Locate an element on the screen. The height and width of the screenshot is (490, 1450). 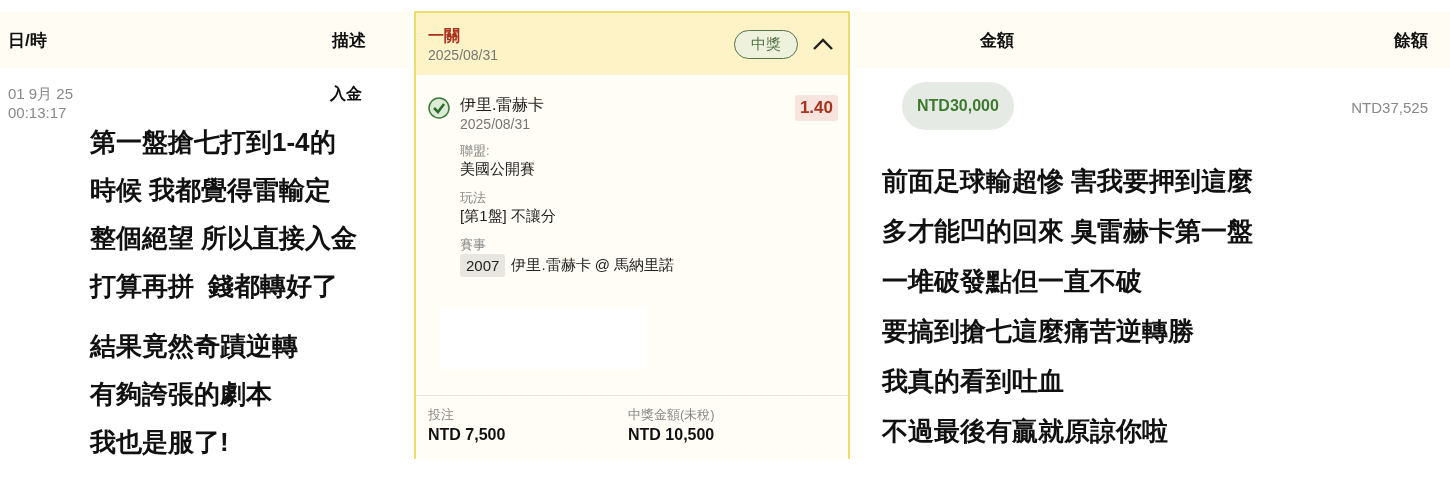
selection-name: 伊里.雷赫卡 is located at coordinates (503, 105).